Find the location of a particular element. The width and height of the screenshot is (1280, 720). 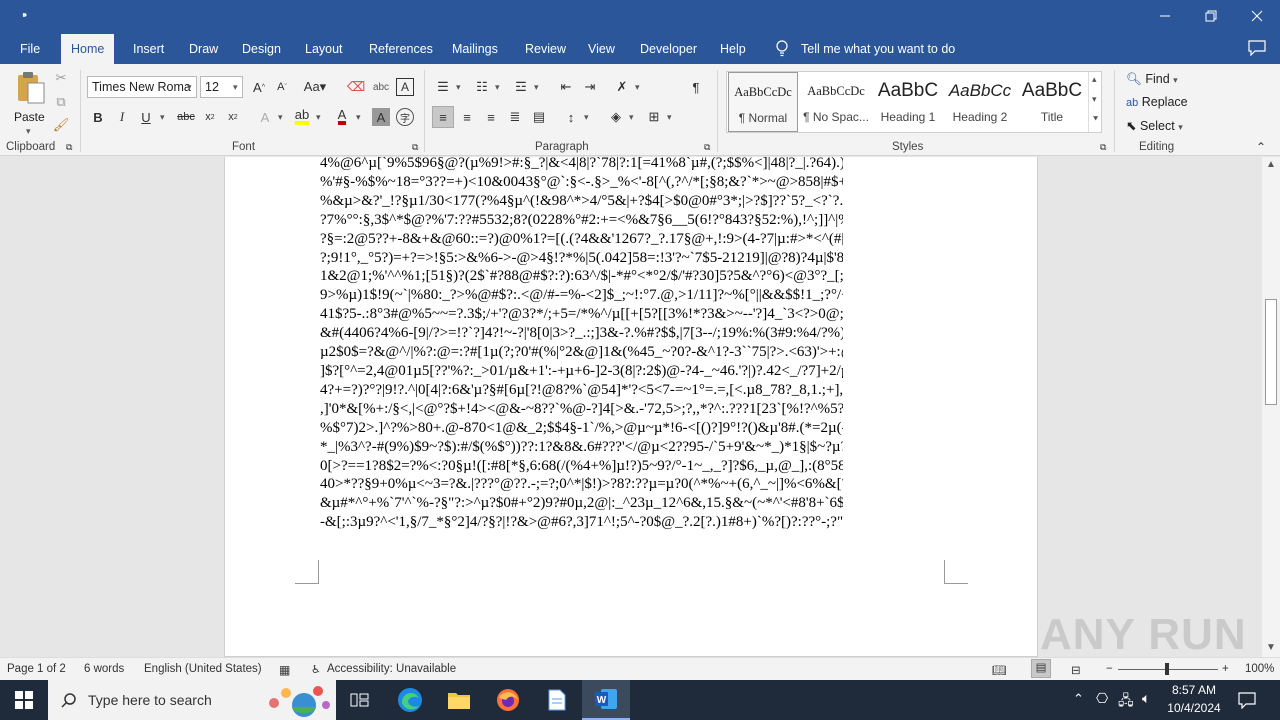

tab-mailings: Mailings is located at coordinates (475, 49).